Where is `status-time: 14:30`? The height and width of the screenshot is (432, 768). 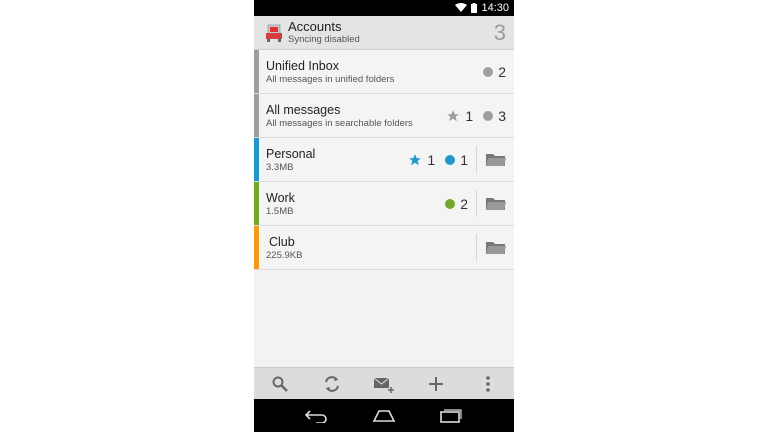
status-time: 14:30 is located at coordinates (495, 8).